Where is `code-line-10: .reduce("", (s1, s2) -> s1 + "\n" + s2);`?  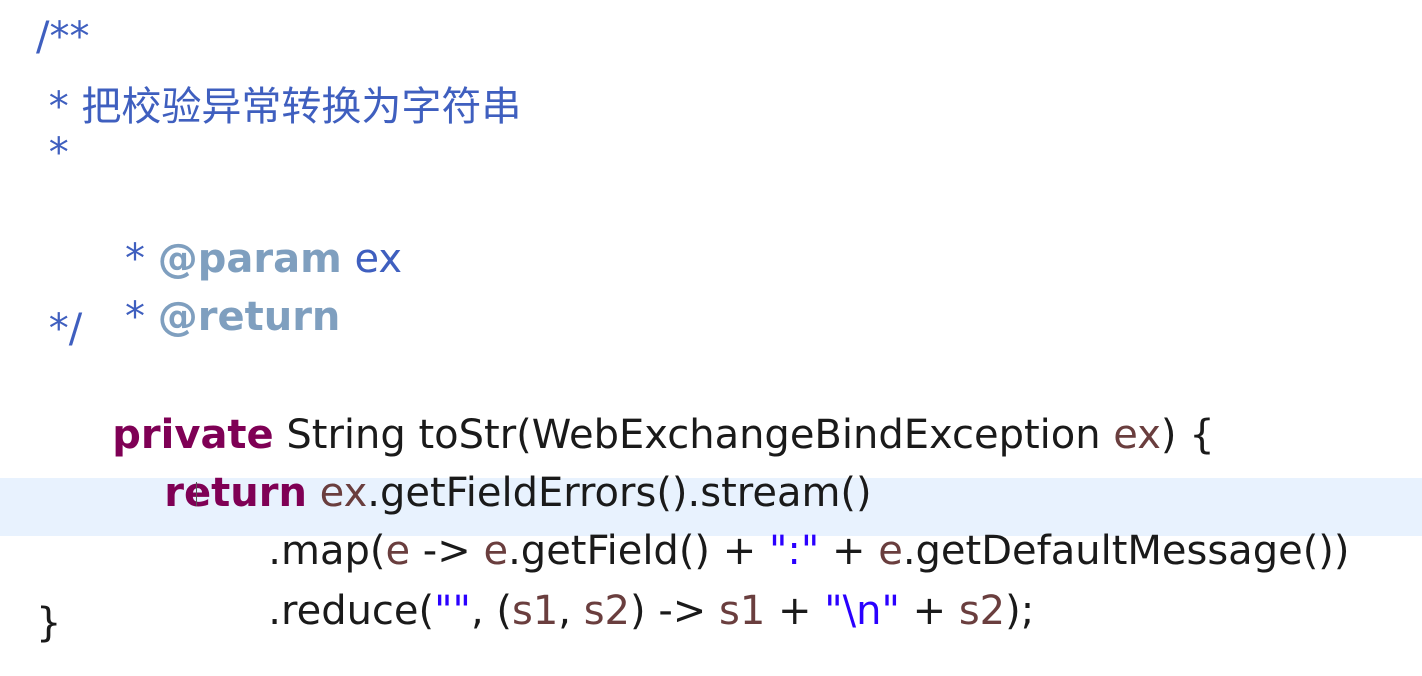 code-line-10: .reduce("", (s1, s2) -> s1 + "\n" + s2); is located at coordinates (651, 611).